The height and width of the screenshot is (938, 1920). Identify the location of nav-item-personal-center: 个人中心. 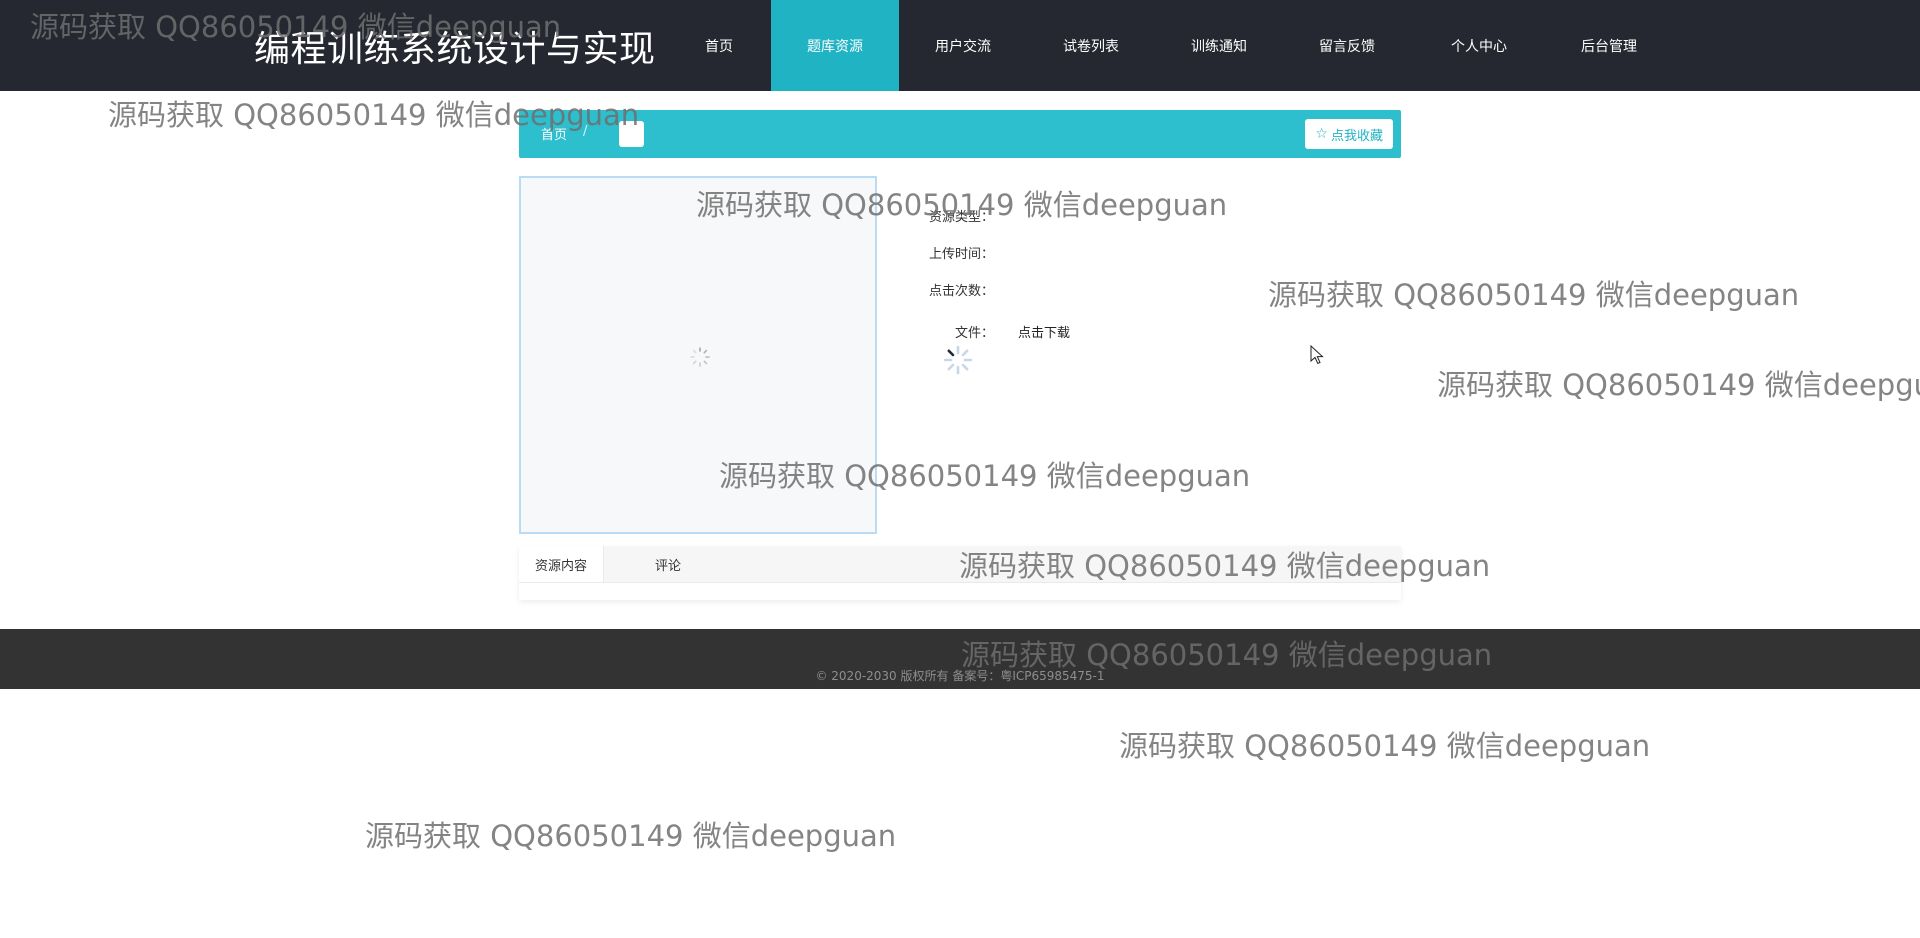
(1479, 45).